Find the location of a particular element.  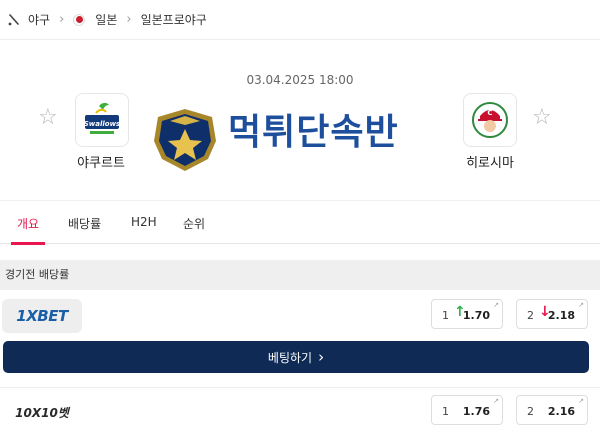

breadcrumb-item-league: 일본프로야구 is located at coordinates (174, 19).